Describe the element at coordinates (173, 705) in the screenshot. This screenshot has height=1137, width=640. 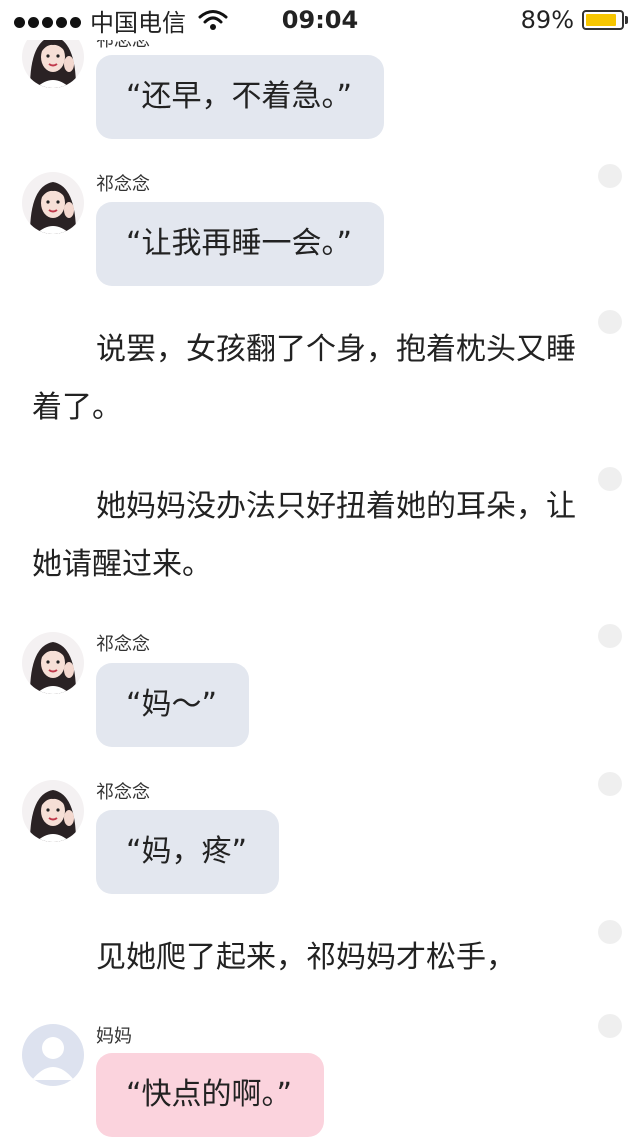
I see `chat-bubble: “妈～”` at that location.